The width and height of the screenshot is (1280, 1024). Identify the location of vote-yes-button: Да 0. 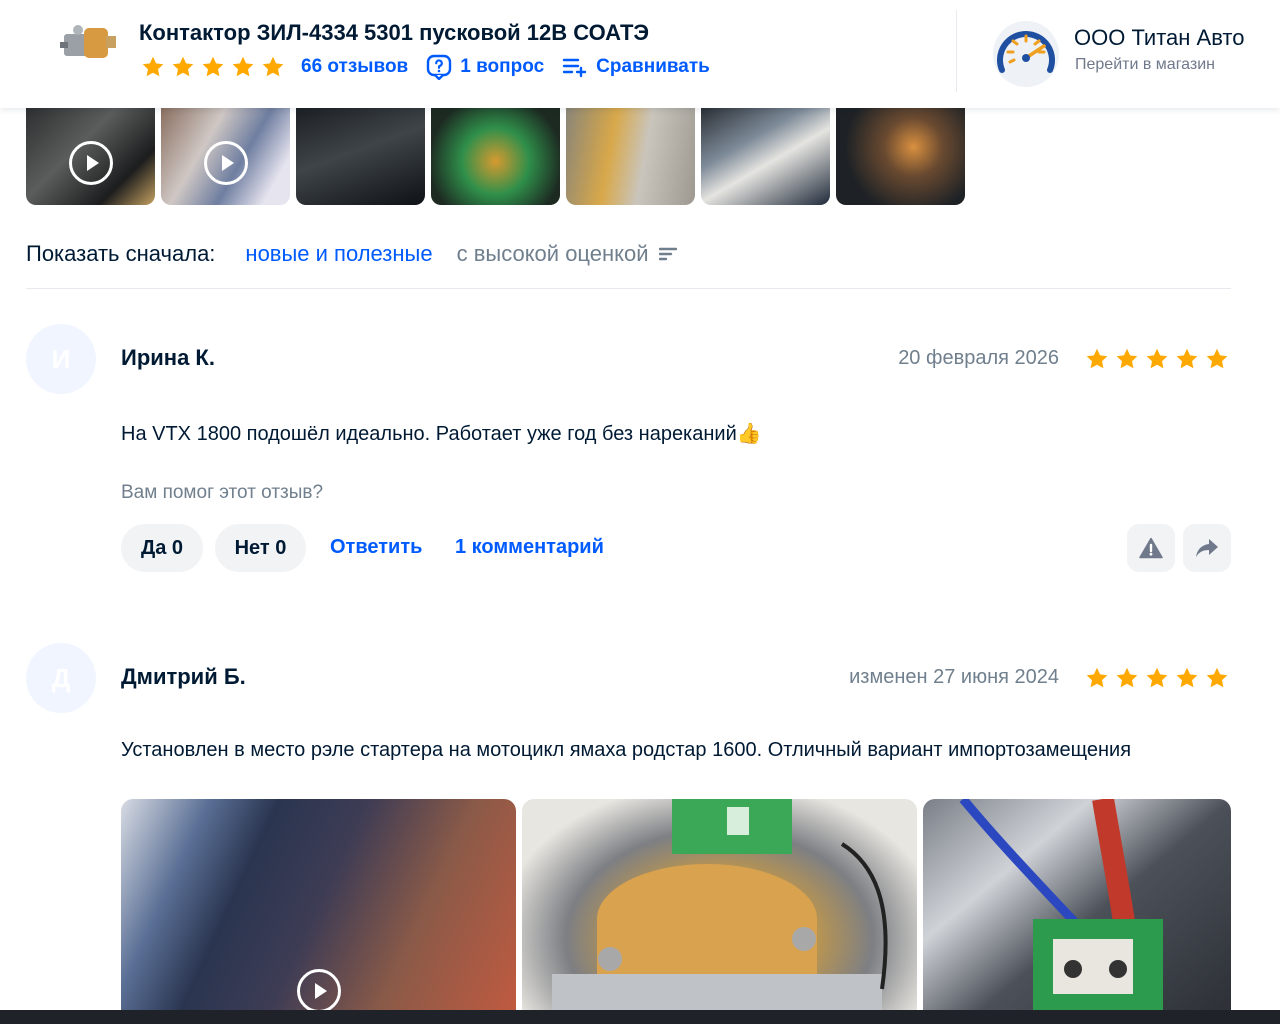
(162, 548).